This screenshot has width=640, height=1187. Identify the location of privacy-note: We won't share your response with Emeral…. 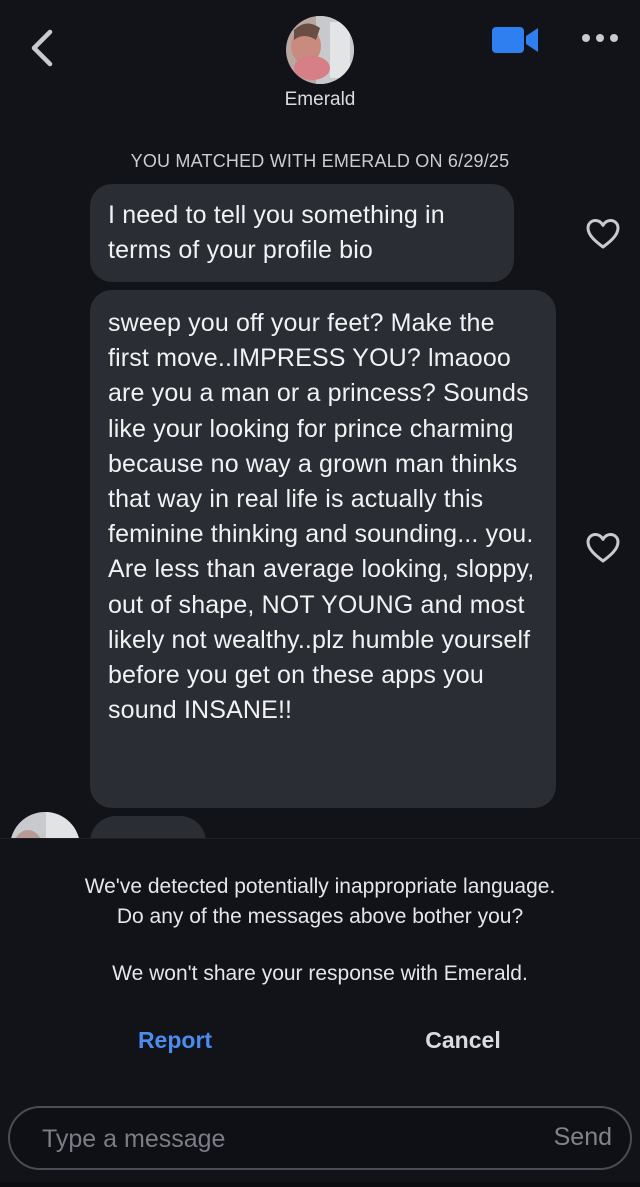
(320, 973).